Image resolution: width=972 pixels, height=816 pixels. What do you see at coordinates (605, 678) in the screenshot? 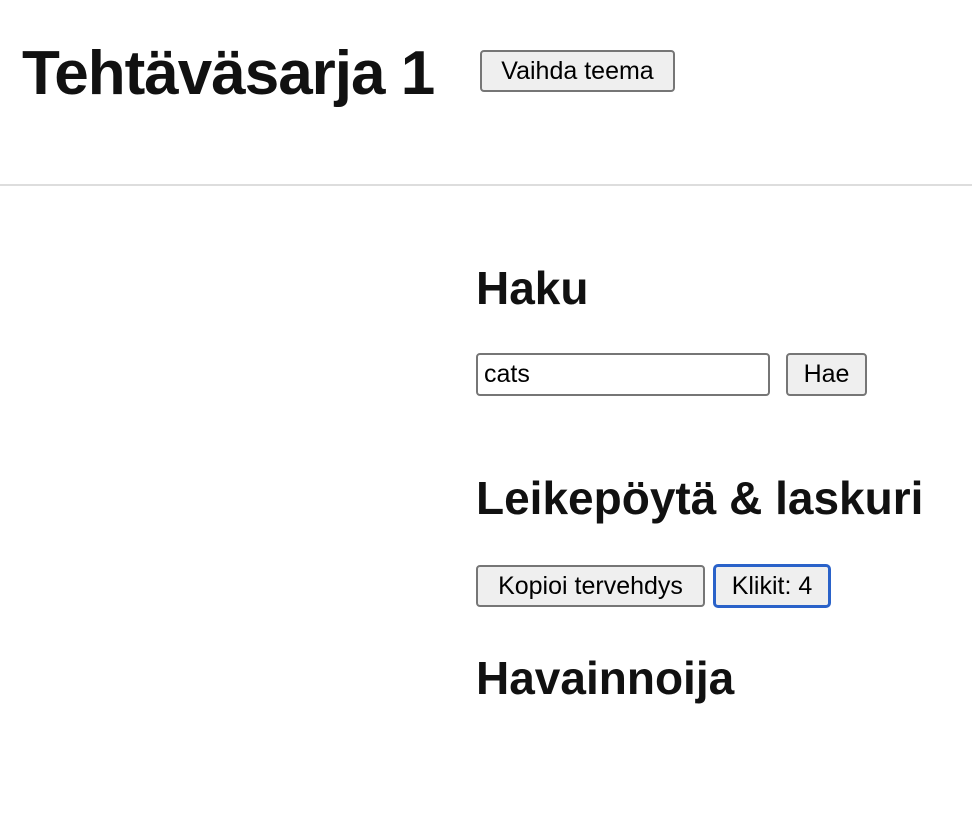
I see `observer-section-title: Havainnoija` at bounding box center [605, 678].